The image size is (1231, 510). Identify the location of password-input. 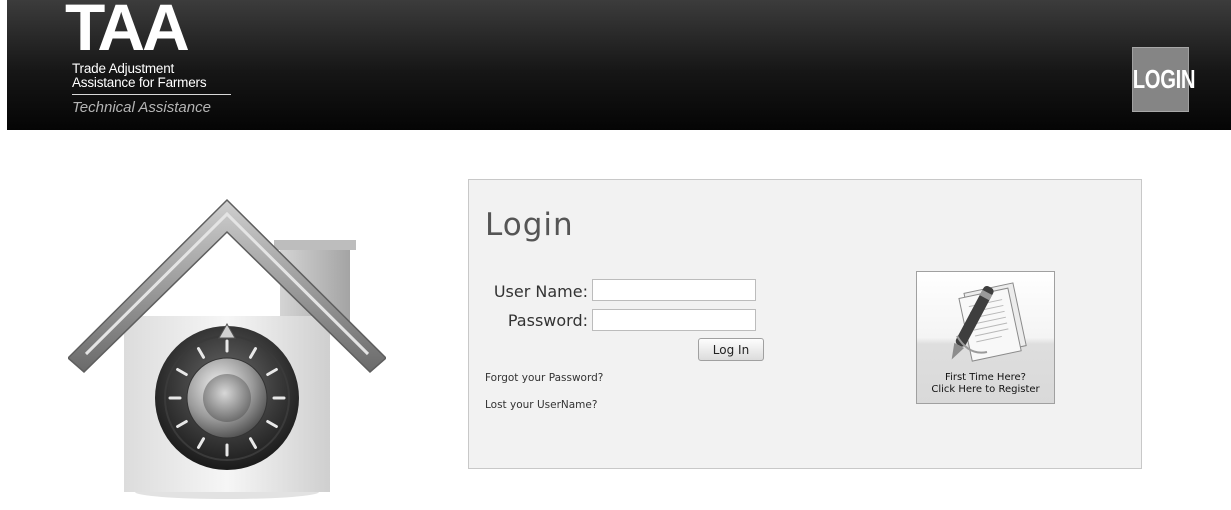
(674, 320).